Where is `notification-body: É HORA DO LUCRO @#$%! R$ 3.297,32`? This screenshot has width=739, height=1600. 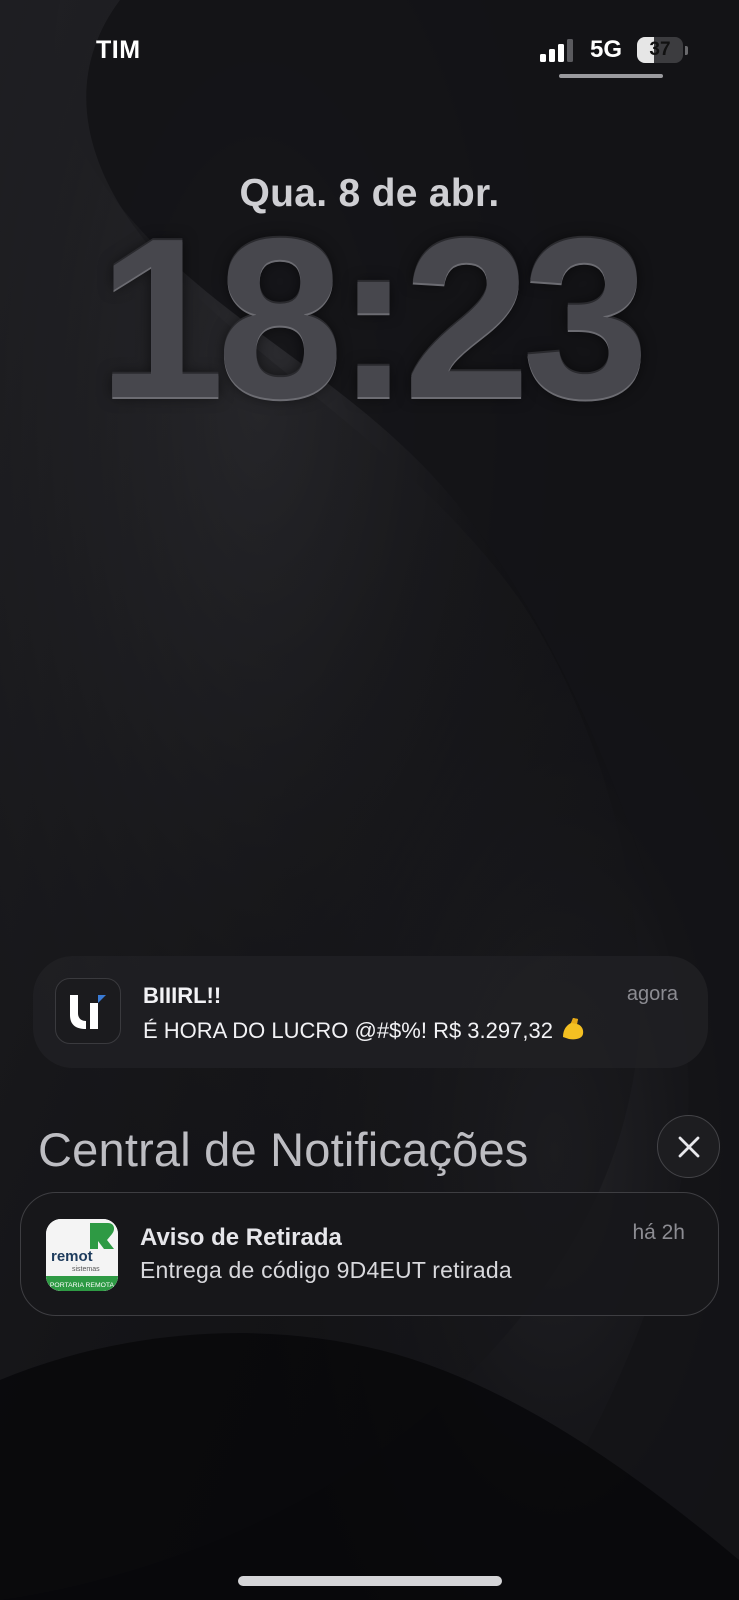
notification-body: É HORA DO LUCRO @#$%! R$ 3.297,32 is located at coordinates (365, 1032).